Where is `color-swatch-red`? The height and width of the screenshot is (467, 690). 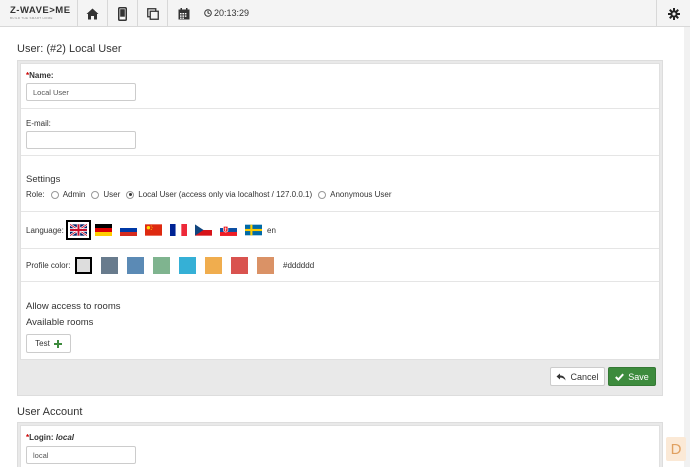
color-swatch-red is located at coordinates (239, 265).